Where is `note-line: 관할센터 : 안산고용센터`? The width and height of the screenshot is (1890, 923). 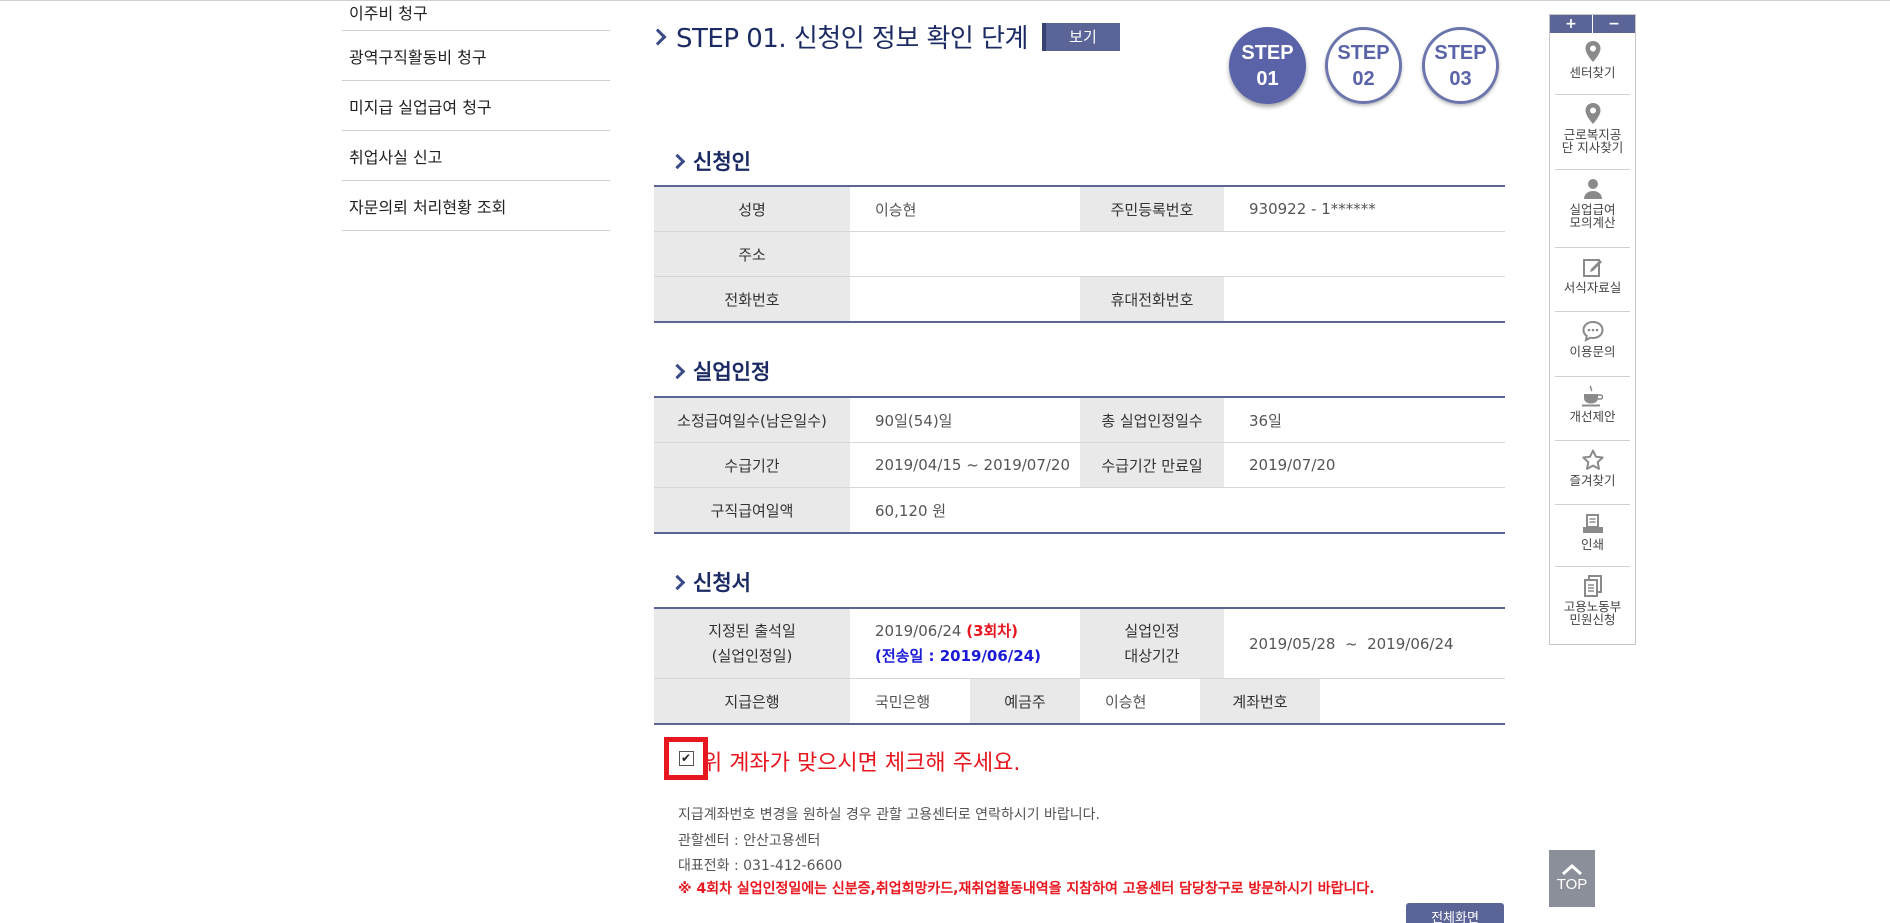 note-line: 관할센터 : 안산고용센터 is located at coordinates (749, 840).